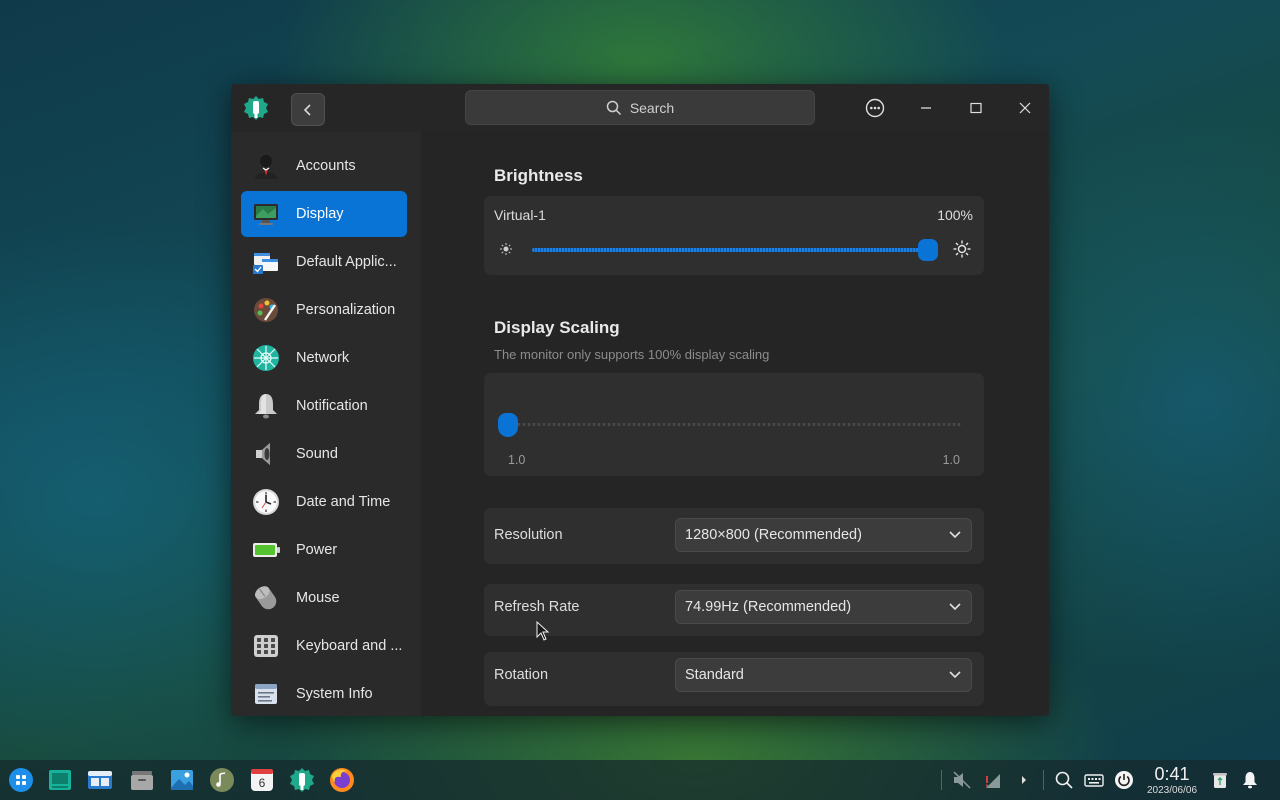 The width and height of the screenshot is (1280, 800). I want to click on resolution-row: Resolution 1280×800 (Recommended), so click(734, 536).